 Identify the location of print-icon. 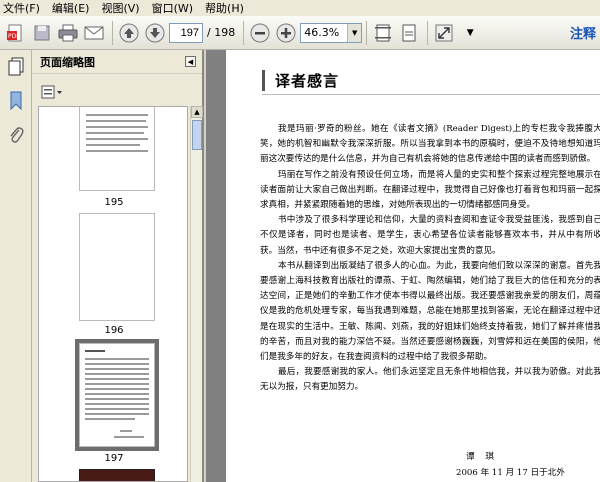
(68, 32).